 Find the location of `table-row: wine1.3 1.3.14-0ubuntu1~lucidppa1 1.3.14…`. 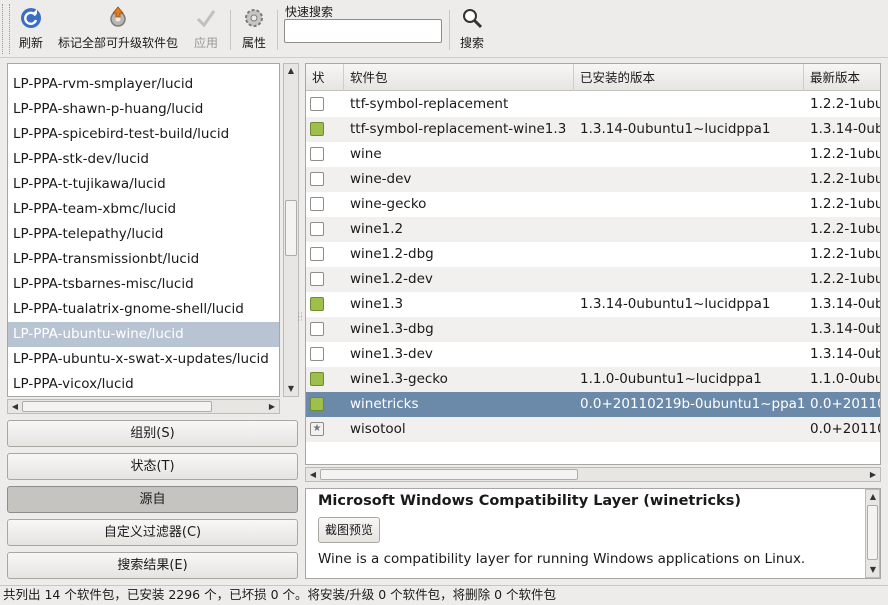

table-row: wine1.3 1.3.14-0ubuntu1~lucidppa1 1.3.14… is located at coordinates (593, 304).